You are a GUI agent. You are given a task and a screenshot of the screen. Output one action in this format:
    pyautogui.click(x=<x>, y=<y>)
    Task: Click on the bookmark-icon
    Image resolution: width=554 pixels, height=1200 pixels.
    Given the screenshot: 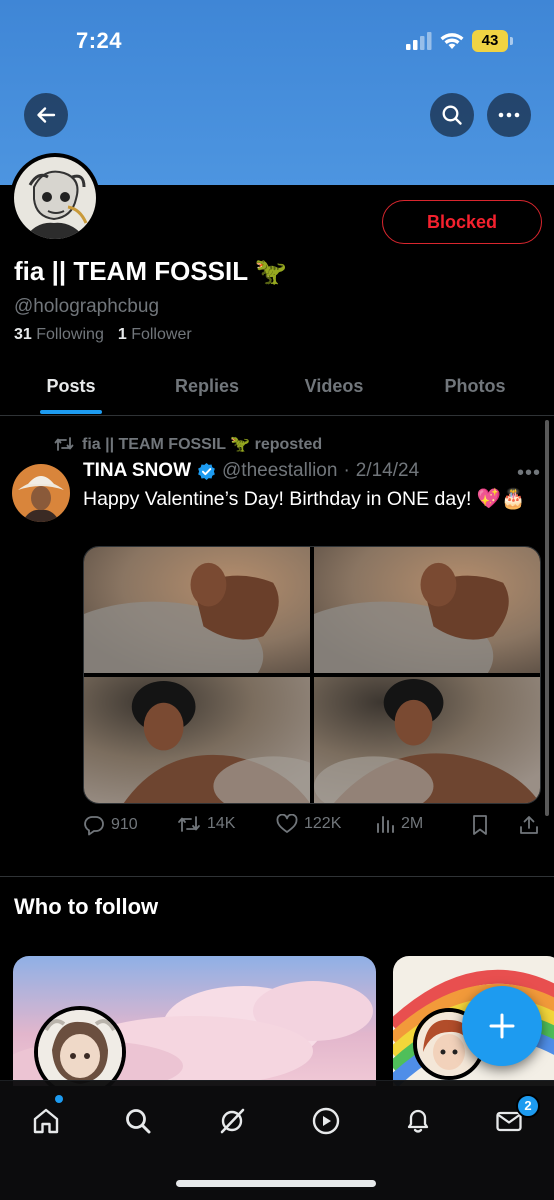 What is the action you would take?
    pyautogui.click(x=480, y=825)
    